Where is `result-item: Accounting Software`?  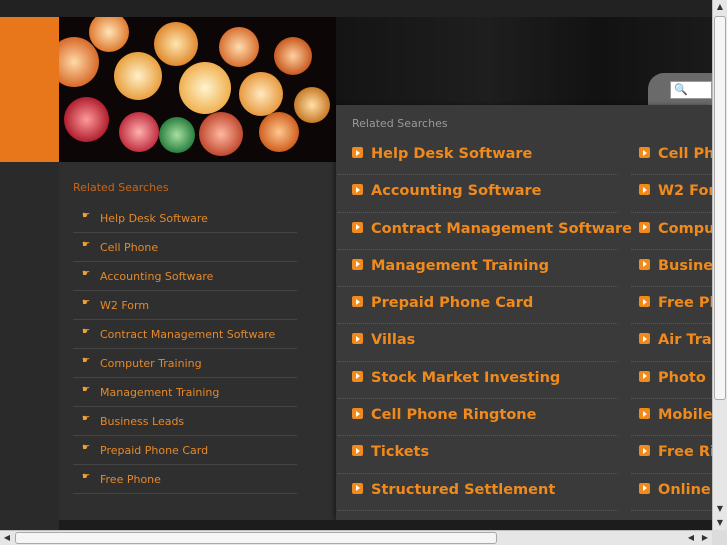 result-item: Accounting Software is located at coordinates (478, 194).